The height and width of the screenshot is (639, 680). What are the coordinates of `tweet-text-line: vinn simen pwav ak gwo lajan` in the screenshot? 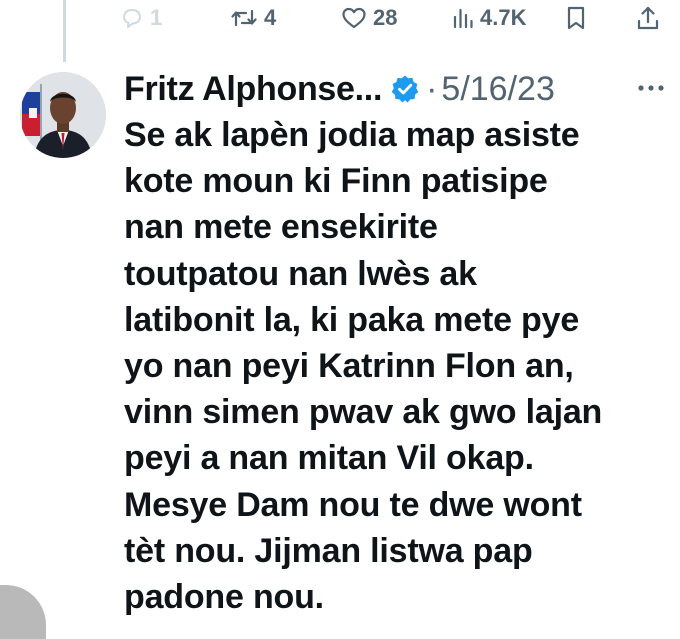 It's located at (363, 412).